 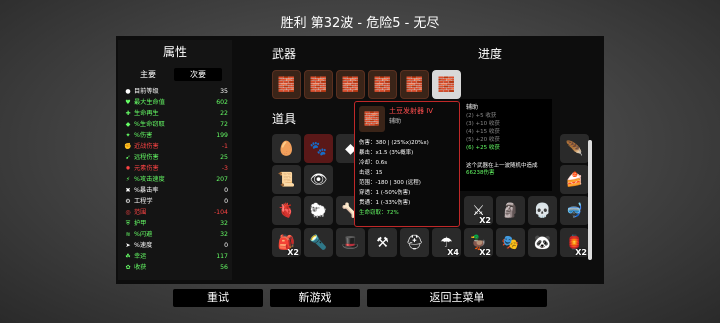 I want to click on weapon-slot-5: 🧱, so click(x=414, y=84).